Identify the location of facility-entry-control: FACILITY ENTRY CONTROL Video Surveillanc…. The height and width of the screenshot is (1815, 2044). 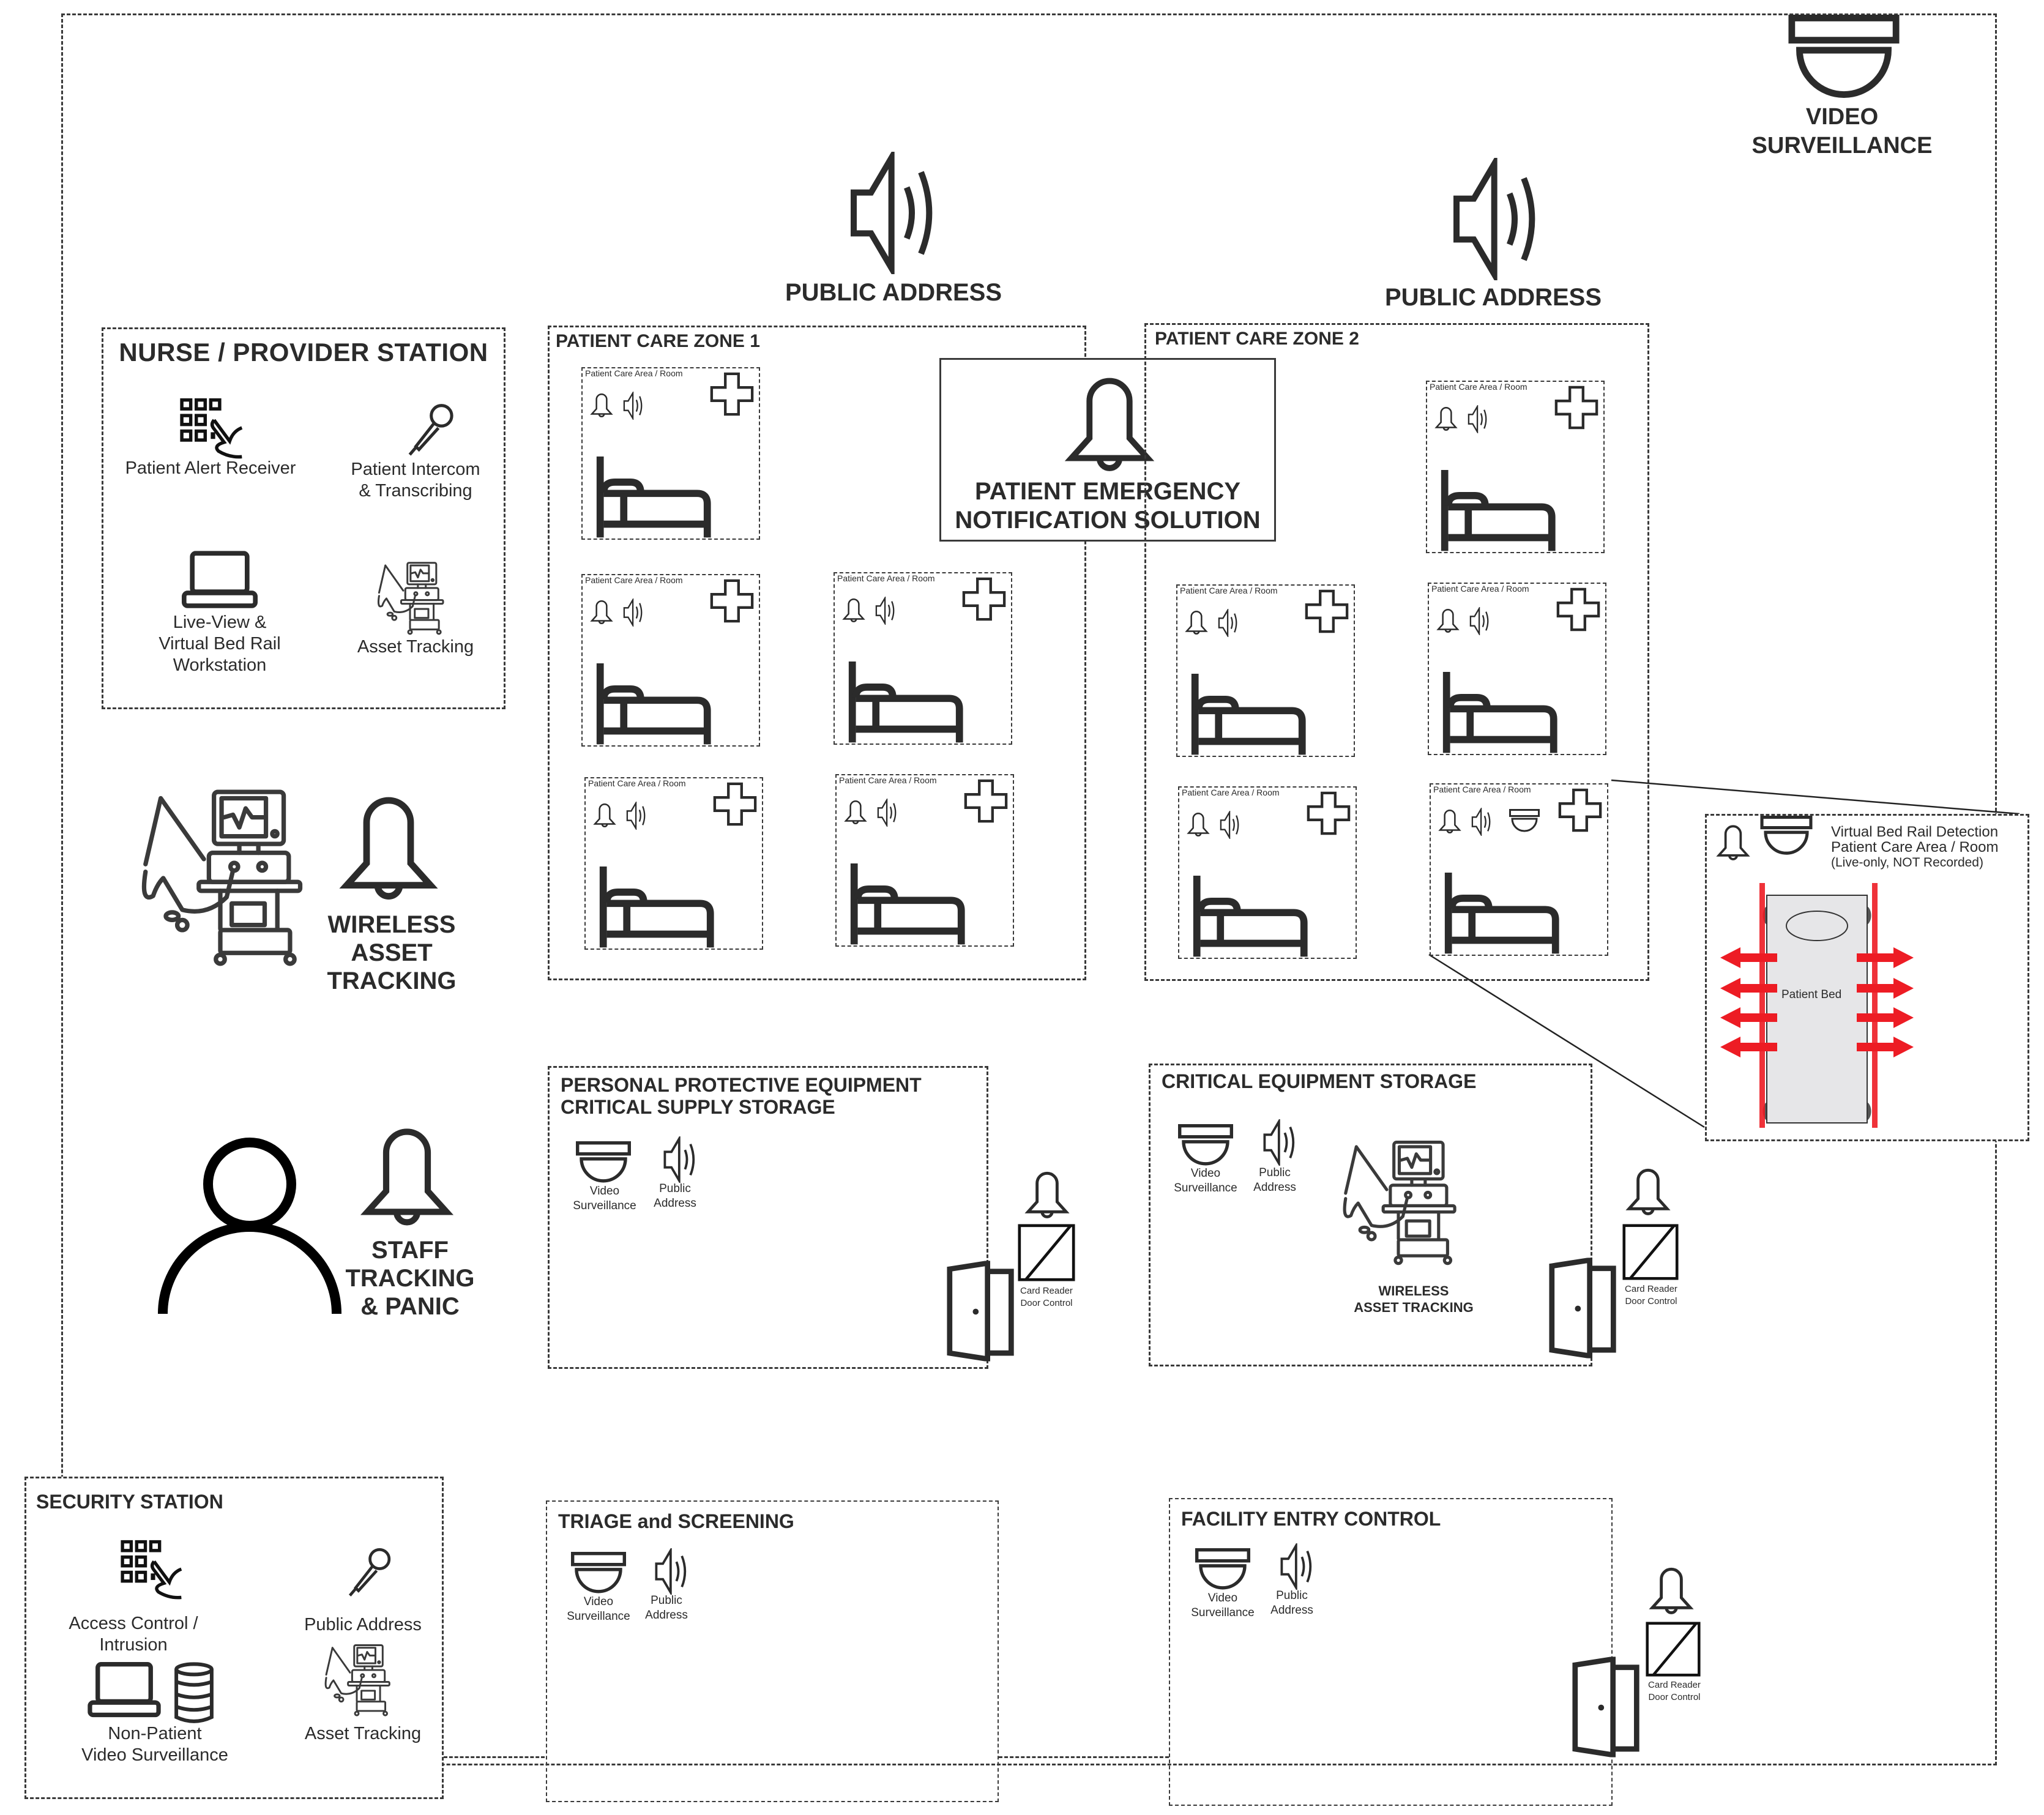
(1391, 1652).